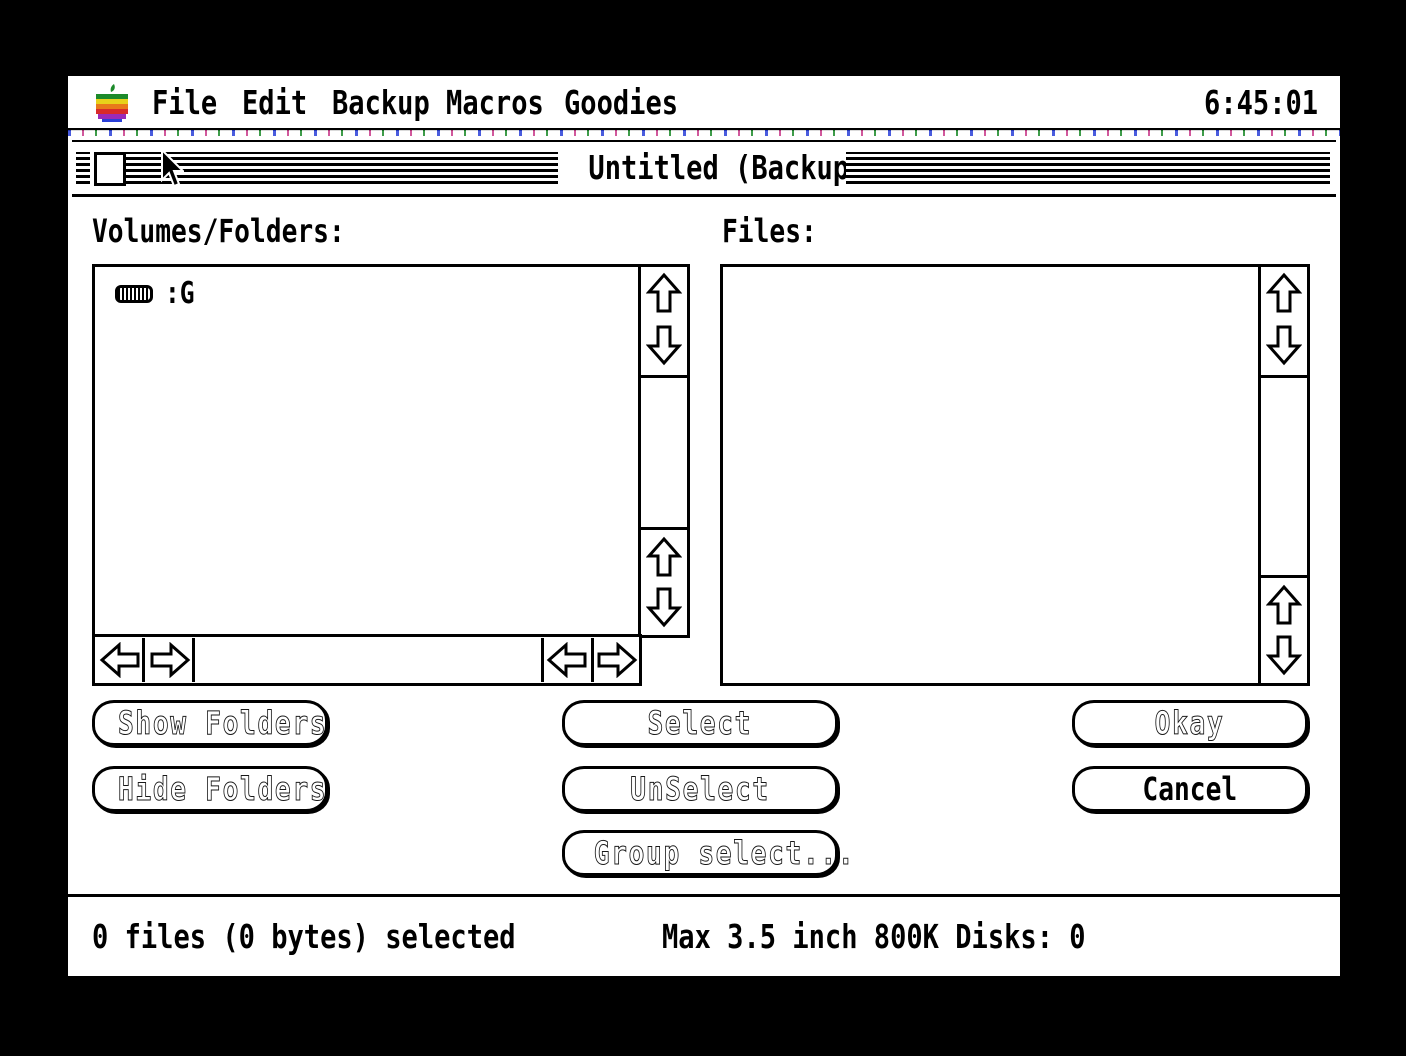 This screenshot has height=1056, width=1406. What do you see at coordinates (1284, 475) in the screenshot?
I see `files-vertical-scrollbar` at bounding box center [1284, 475].